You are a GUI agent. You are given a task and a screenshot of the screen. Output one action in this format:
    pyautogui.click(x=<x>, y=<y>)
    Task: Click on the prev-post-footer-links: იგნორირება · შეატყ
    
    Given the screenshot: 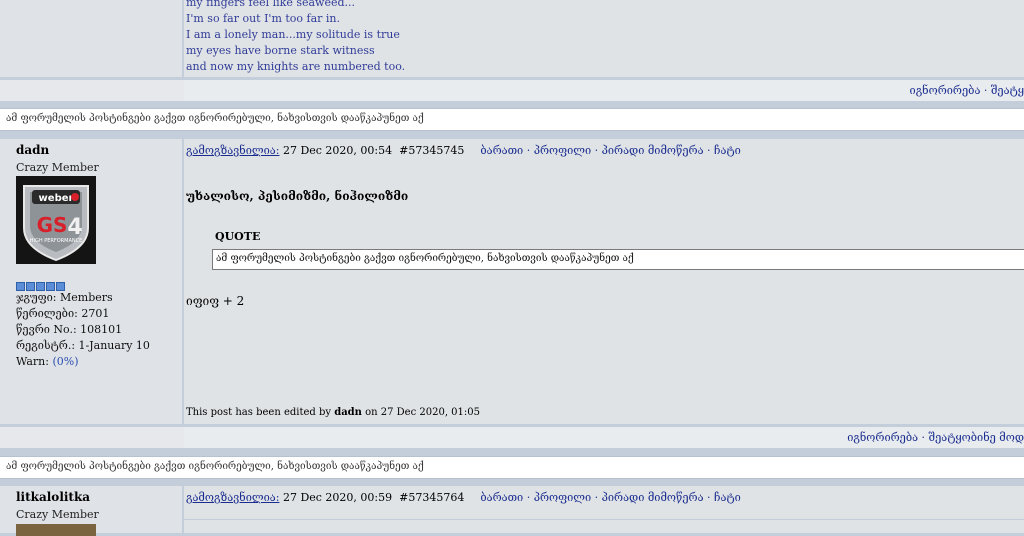 What is the action you would take?
    pyautogui.click(x=967, y=90)
    